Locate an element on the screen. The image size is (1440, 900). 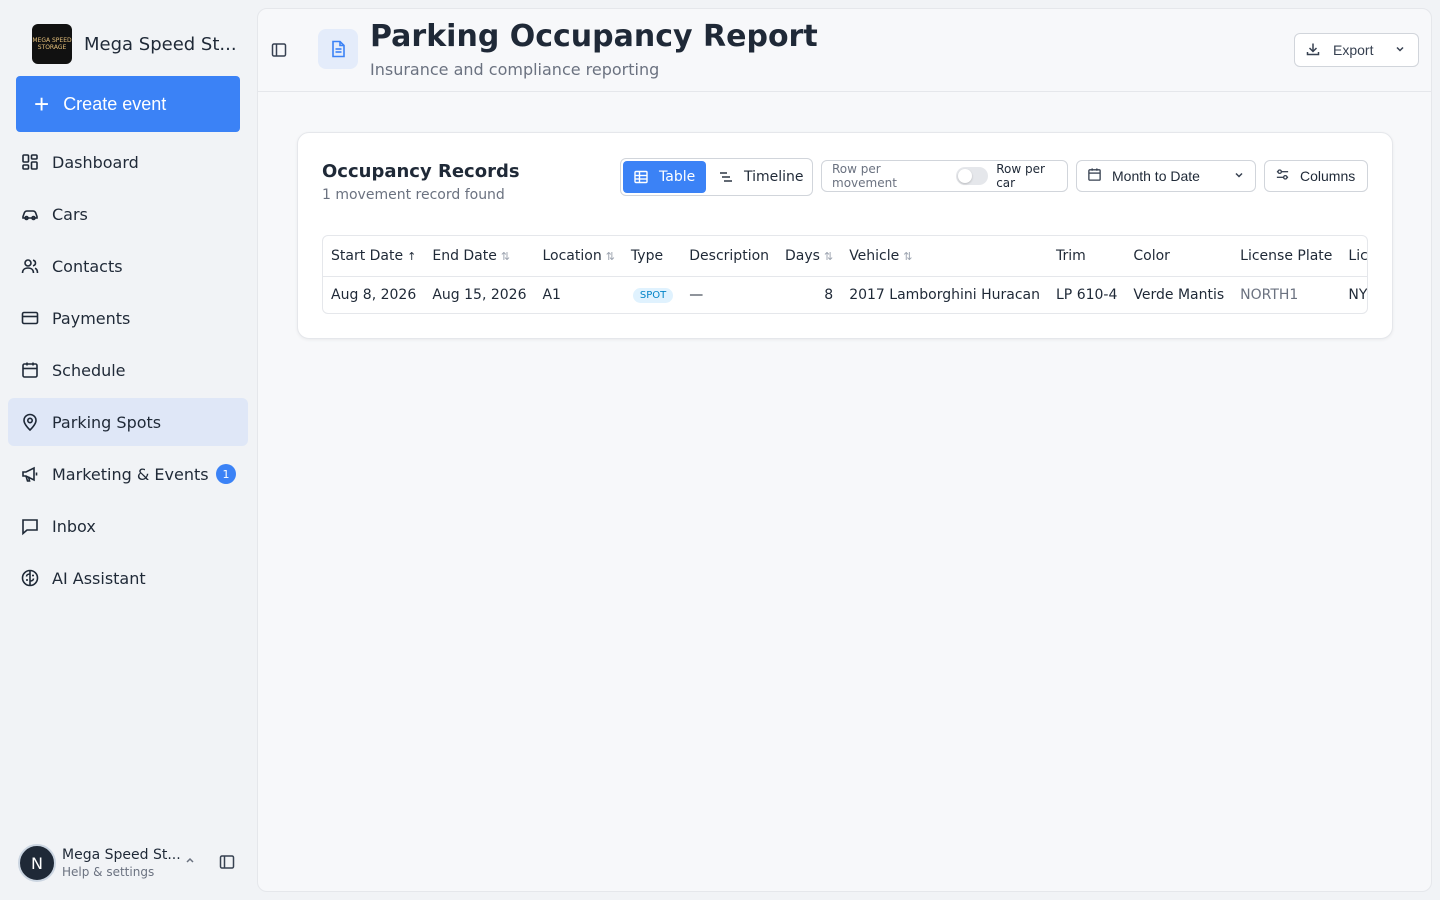
sidebar-item-label: Marketing & Events is located at coordinates (130, 474).